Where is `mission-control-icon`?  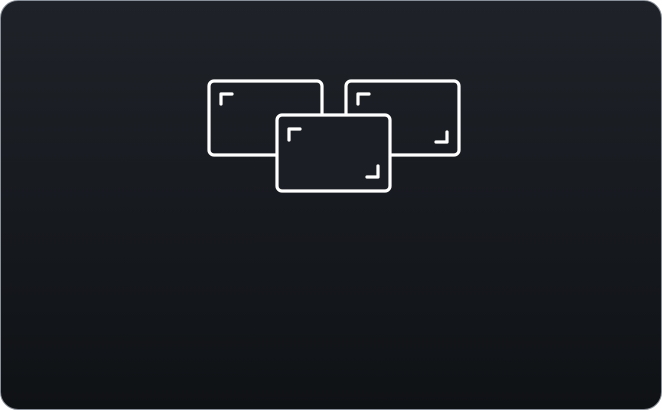
mission-control-icon is located at coordinates (334, 136).